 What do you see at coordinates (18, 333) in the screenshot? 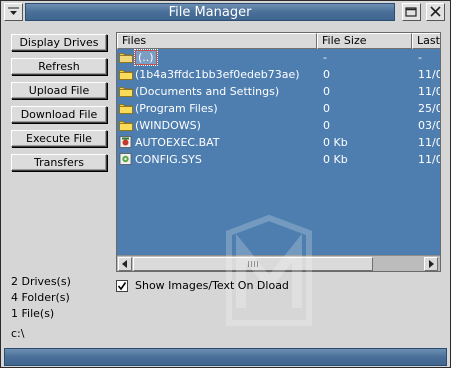
I see `current-path: c:\` at bounding box center [18, 333].